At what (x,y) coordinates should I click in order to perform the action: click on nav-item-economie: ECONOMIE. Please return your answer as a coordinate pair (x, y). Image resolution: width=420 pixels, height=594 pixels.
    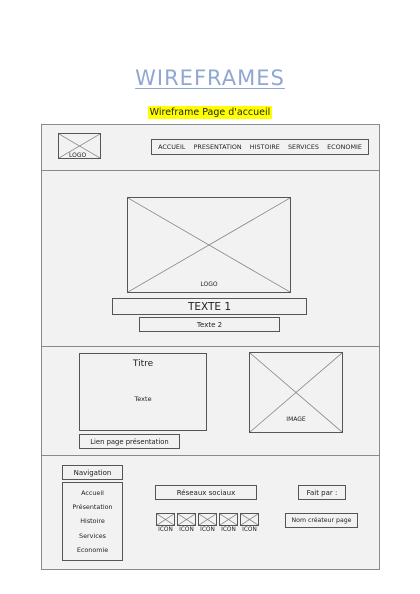
    Looking at the image, I should click on (344, 147).